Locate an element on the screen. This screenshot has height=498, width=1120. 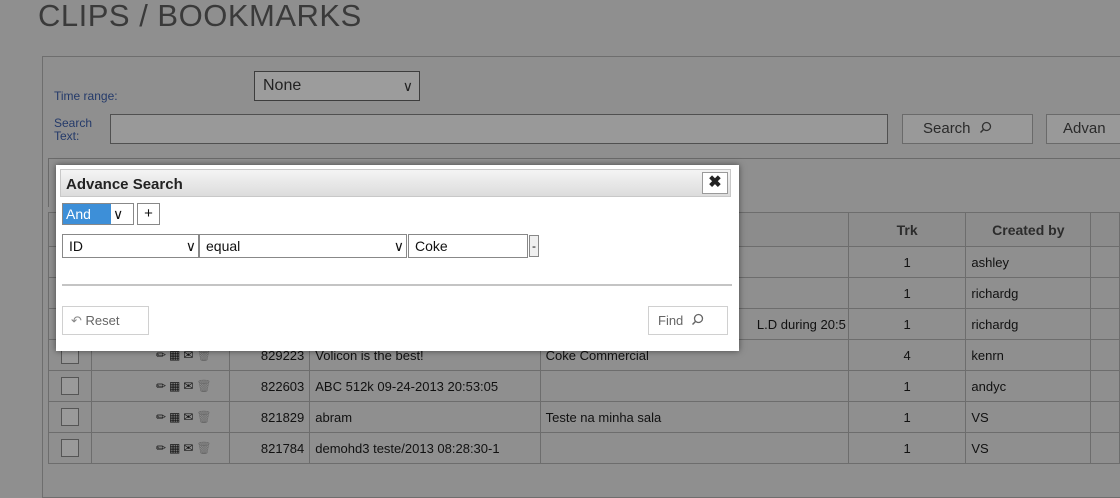
plus-icon: + is located at coordinates (148, 213).